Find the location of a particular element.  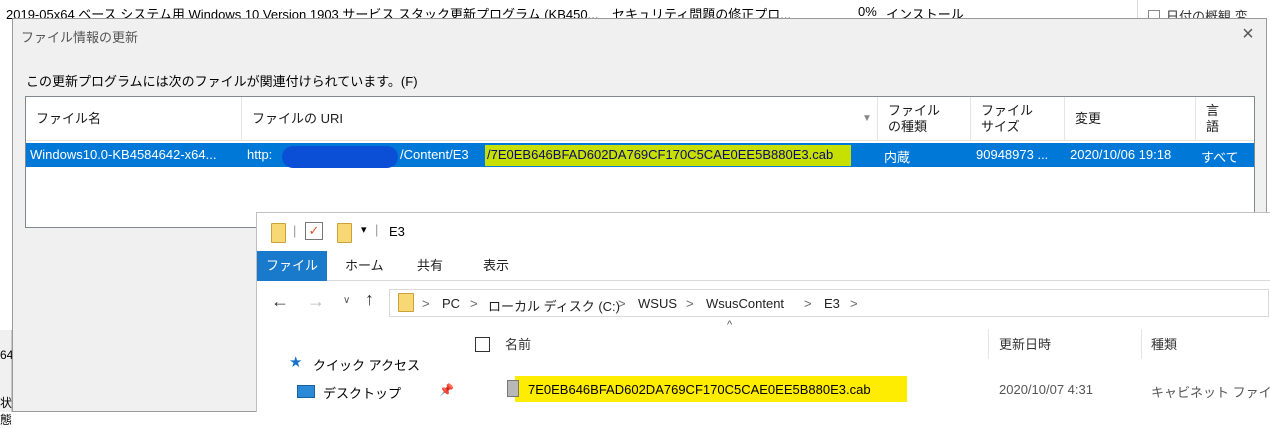

recent-locations-chevron-icon: ∨ is located at coordinates (346, 300).